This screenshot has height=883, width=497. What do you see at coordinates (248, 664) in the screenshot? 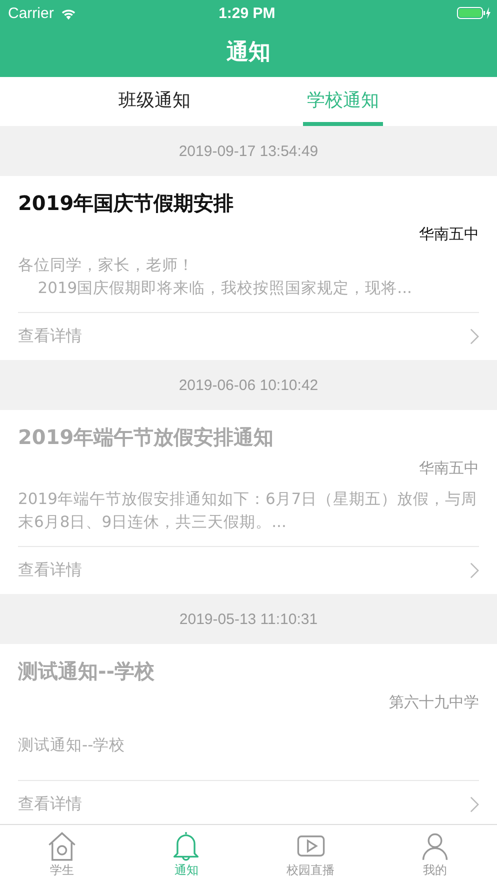
I see `notice-title: 测试通知--学校` at bounding box center [248, 664].